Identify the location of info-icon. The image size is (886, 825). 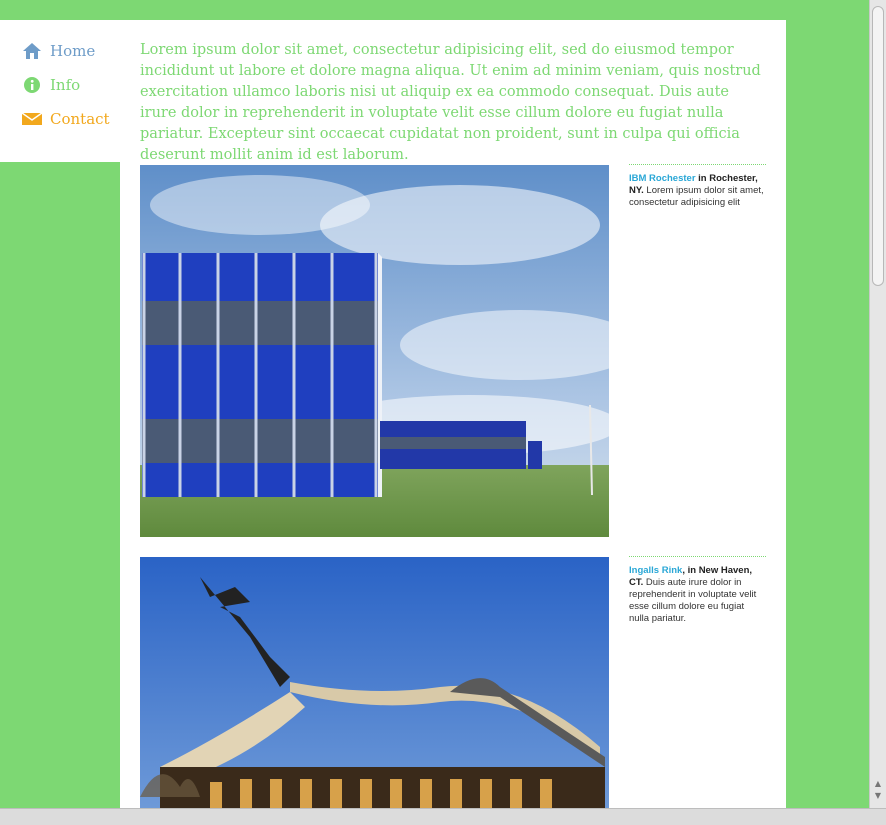
(32, 85).